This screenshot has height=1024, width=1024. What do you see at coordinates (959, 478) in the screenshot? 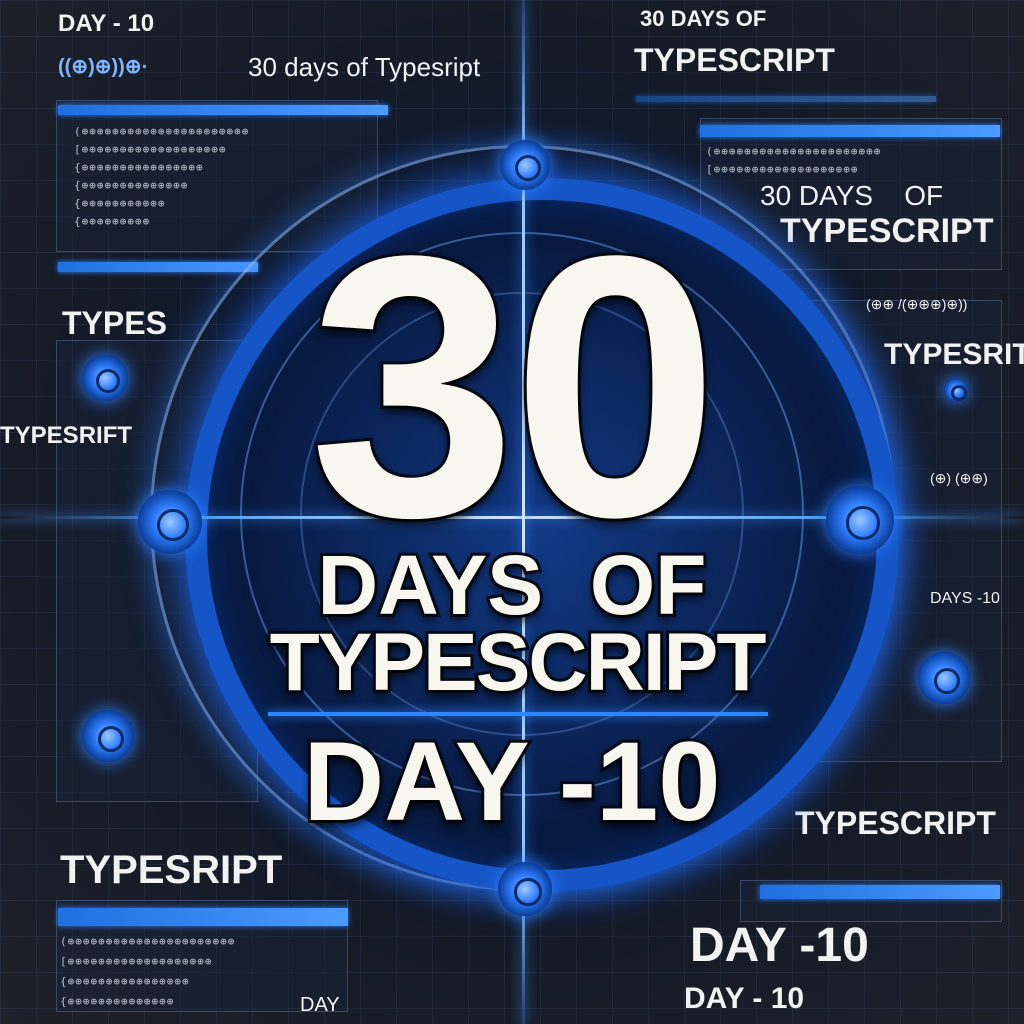
I see `bg-right-code2: (⊕) (⊕⊕)` at bounding box center [959, 478].